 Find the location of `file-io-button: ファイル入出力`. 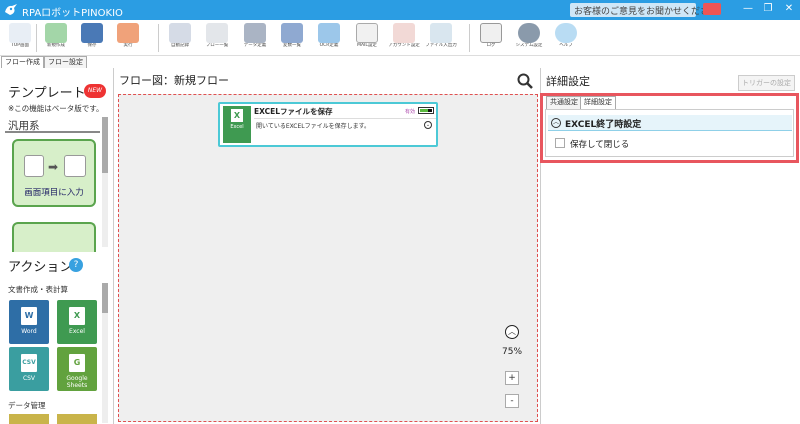

file-io-button: ファイル入出力 is located at coordinates (441, 38).